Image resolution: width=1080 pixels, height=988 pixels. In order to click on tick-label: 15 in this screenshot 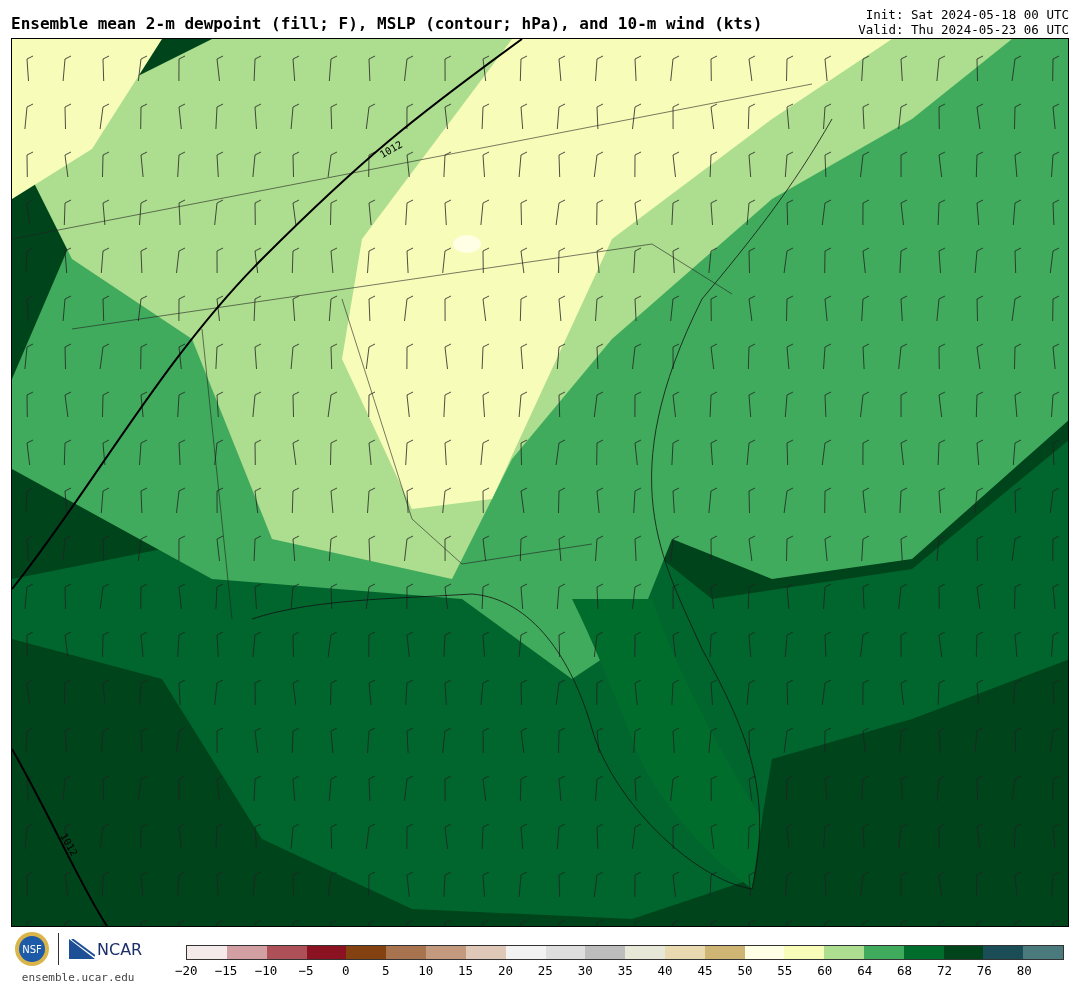, I will do `click(466, 970)`.